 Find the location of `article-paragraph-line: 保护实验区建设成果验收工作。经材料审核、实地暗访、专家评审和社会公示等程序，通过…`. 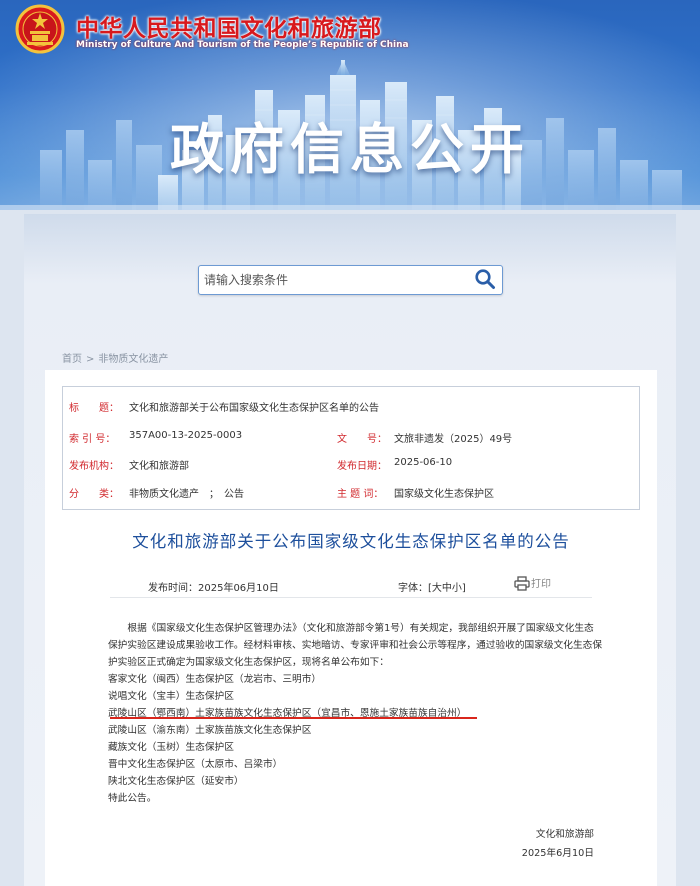

article-paragraph-line: 保护实验区建设成果验收工作。经材料审核、实地暗访、专家评审和社会公示等程序，通过… is located at coordinates (355, 645).